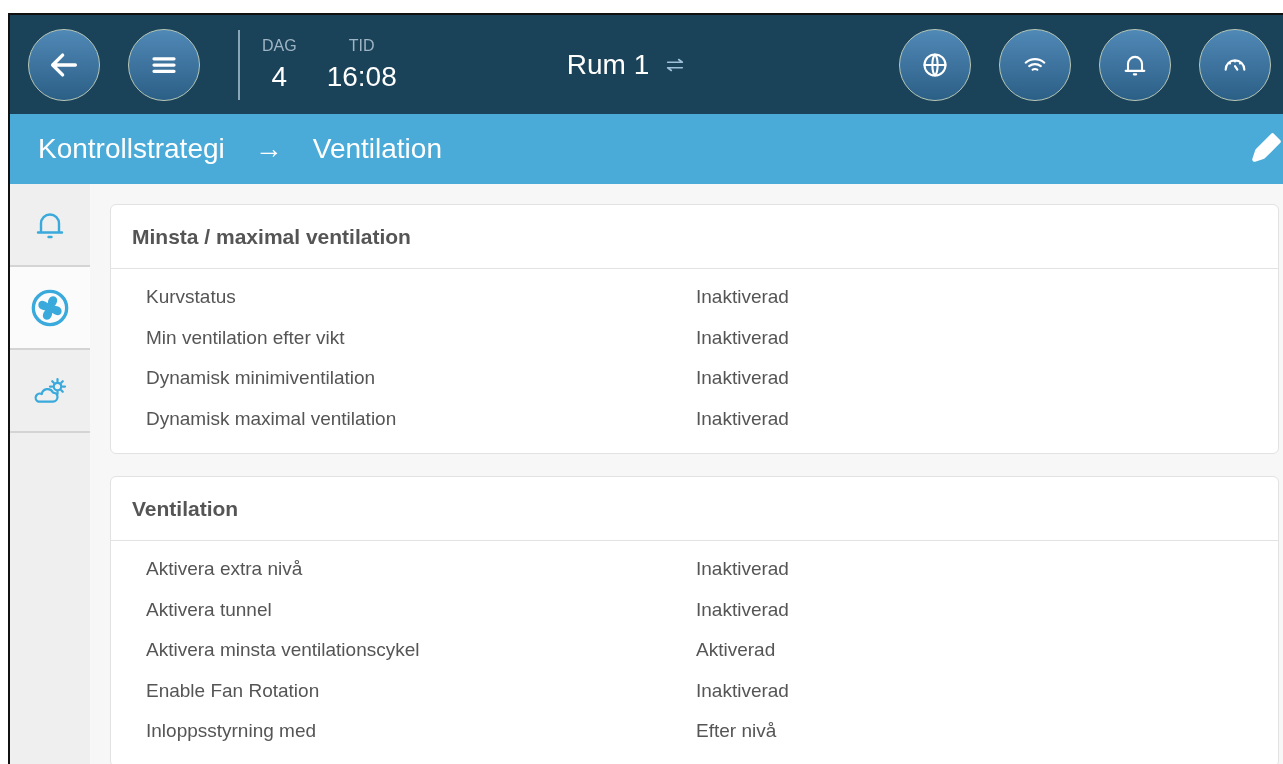  I want to click on setting-label: Dynamisk maximal ventilation, so click(272, 418).